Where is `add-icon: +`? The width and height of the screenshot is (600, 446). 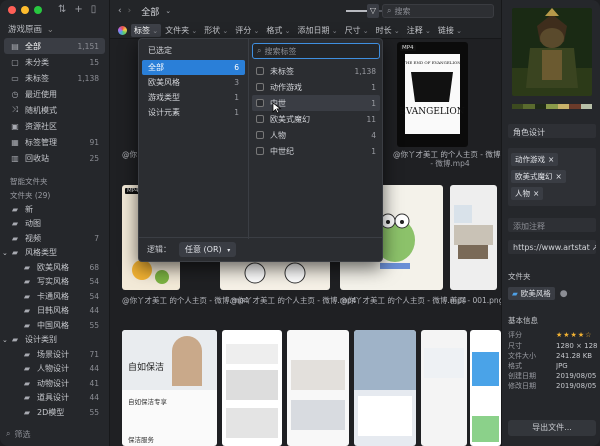 add-icon: + is located at coordinates (78, 9).